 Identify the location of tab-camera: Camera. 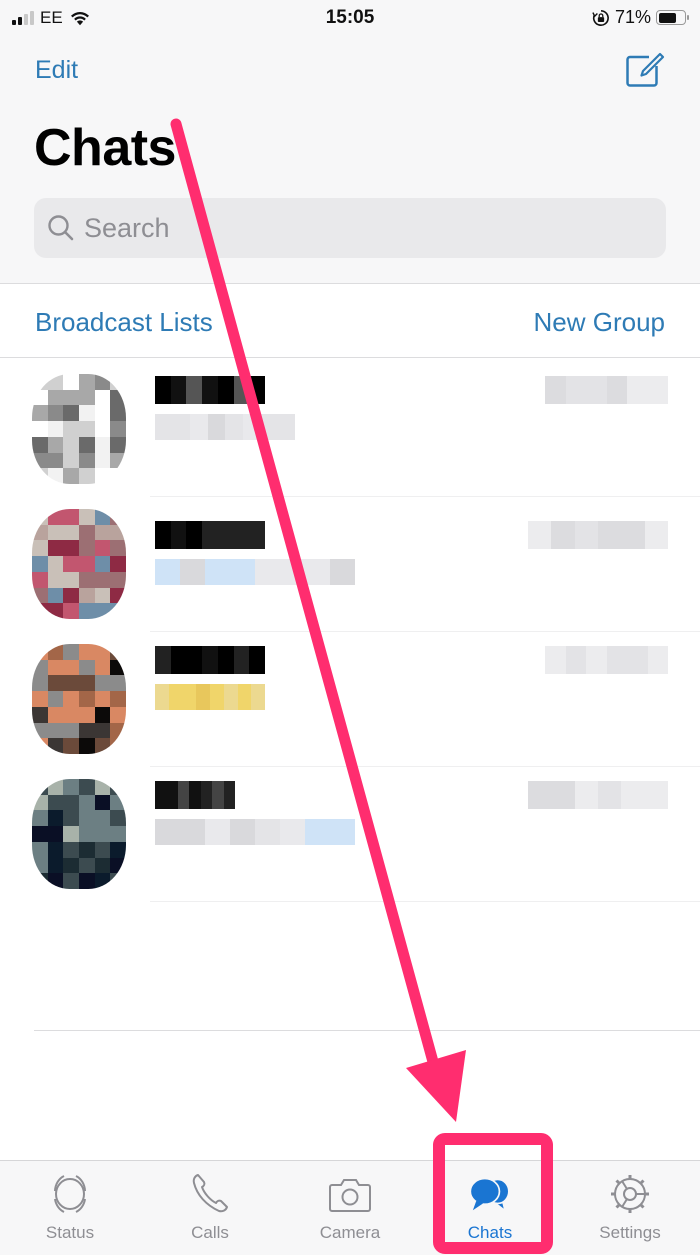
(350, 1208).